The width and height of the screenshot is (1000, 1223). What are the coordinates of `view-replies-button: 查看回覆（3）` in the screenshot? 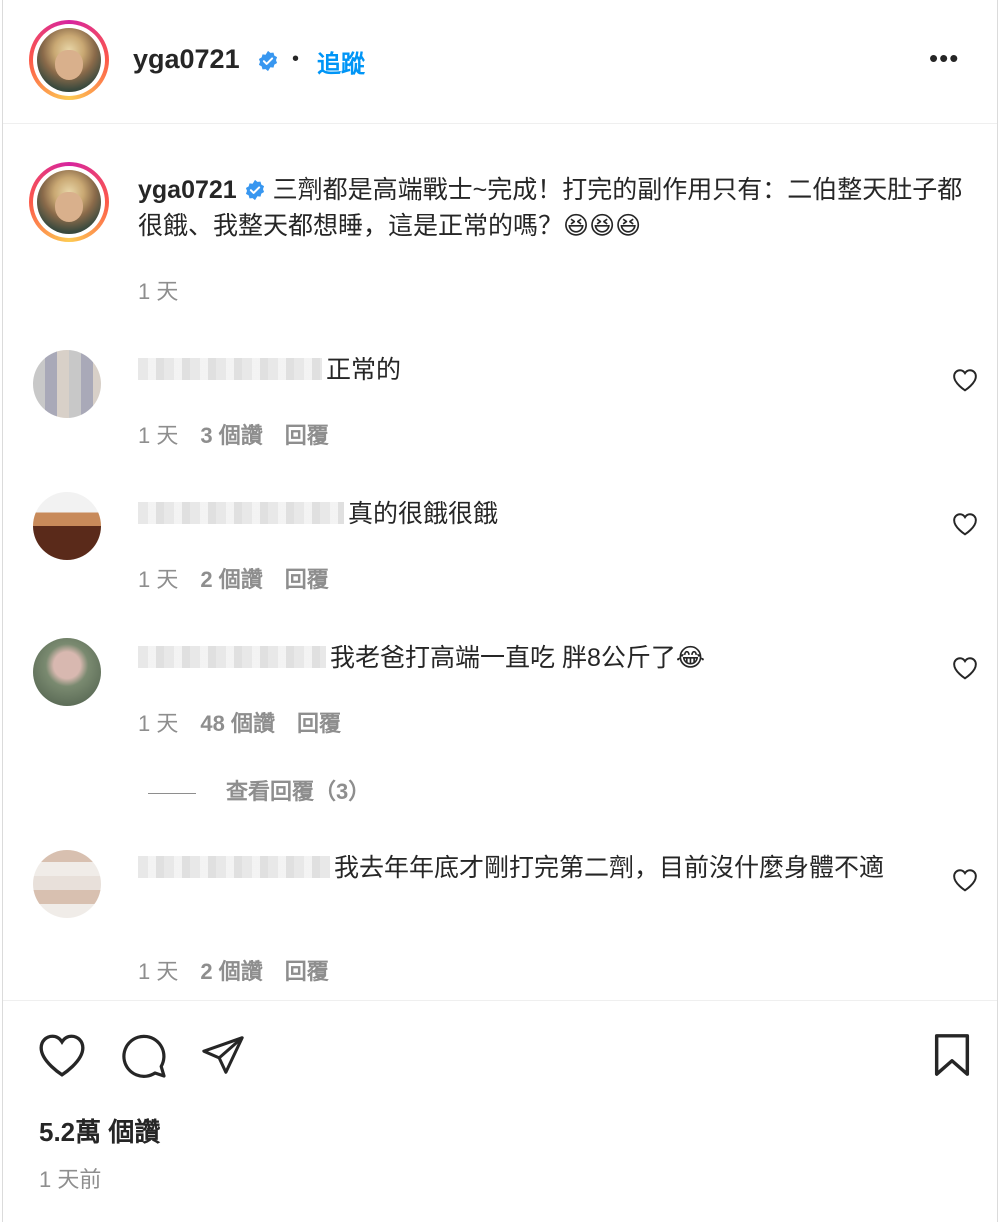 It's located at (259, 790).